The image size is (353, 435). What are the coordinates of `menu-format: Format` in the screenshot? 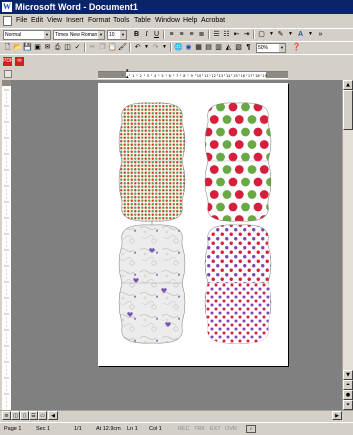 It's located at (99, 21).